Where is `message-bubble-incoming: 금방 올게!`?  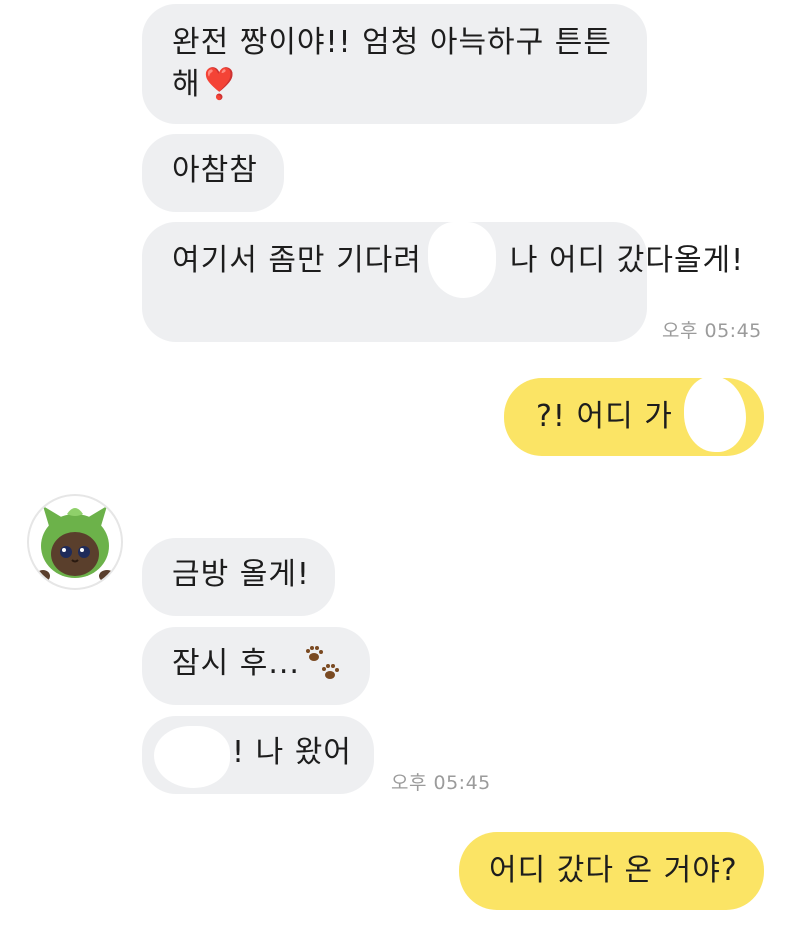
message-bubble-incoming: 금방 올게! is located at coordinates (238, 577).